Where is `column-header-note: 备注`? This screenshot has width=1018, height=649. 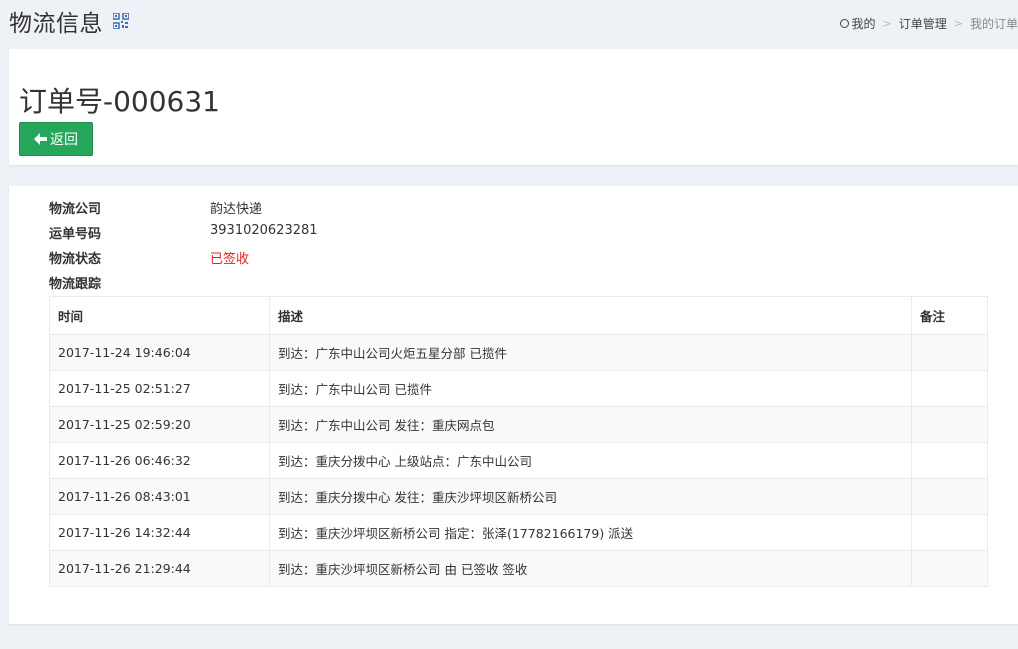
column-header-note: 备注 is located at coordinates (949, 315).